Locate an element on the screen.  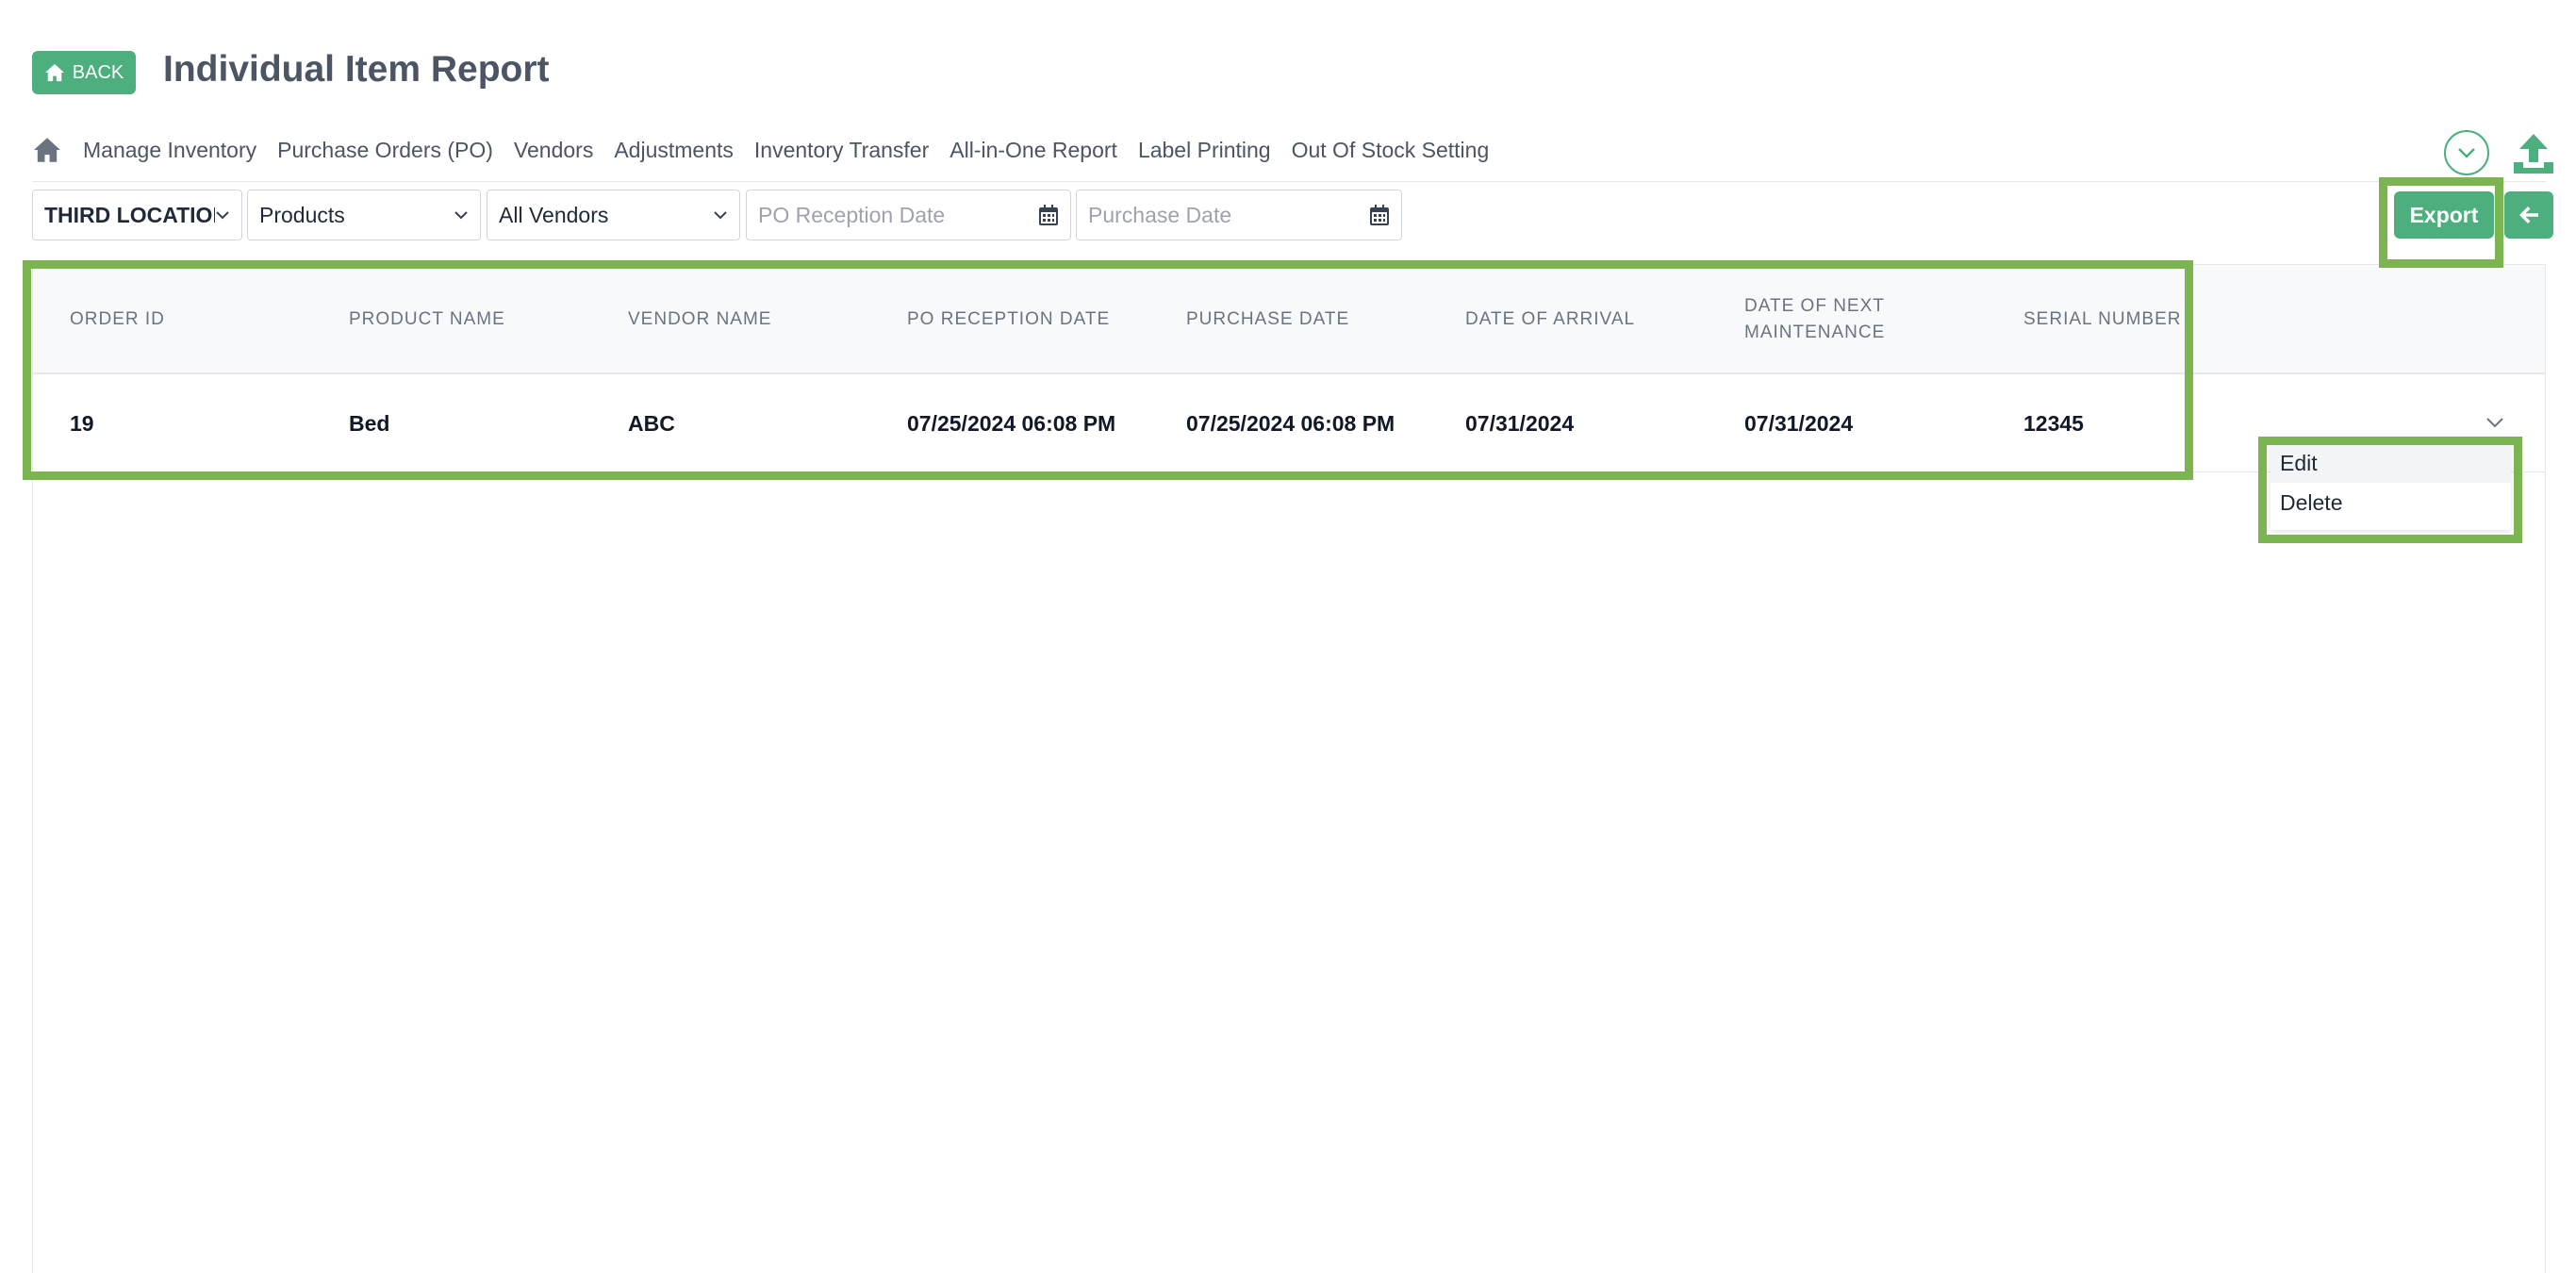
menu-item-delete: Delete is located at coordinates (2391, 502).